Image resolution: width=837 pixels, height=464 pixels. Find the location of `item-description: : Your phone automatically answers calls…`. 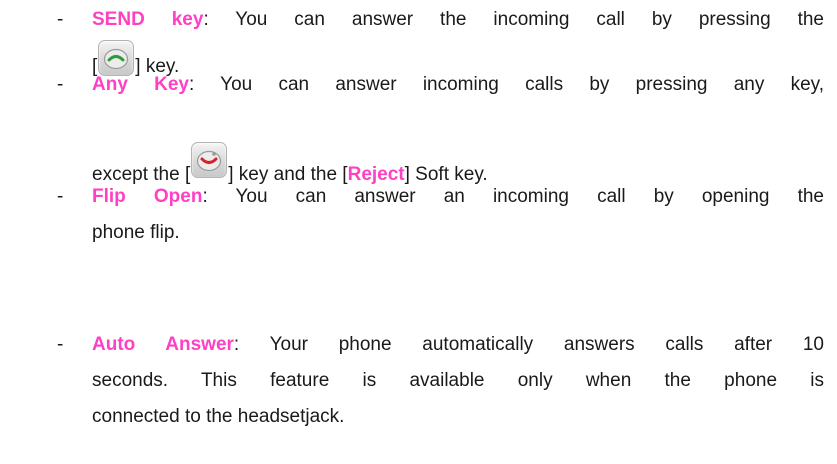

item-description: : Your phone automatically answers calls… is located at coordinates (528, 344).